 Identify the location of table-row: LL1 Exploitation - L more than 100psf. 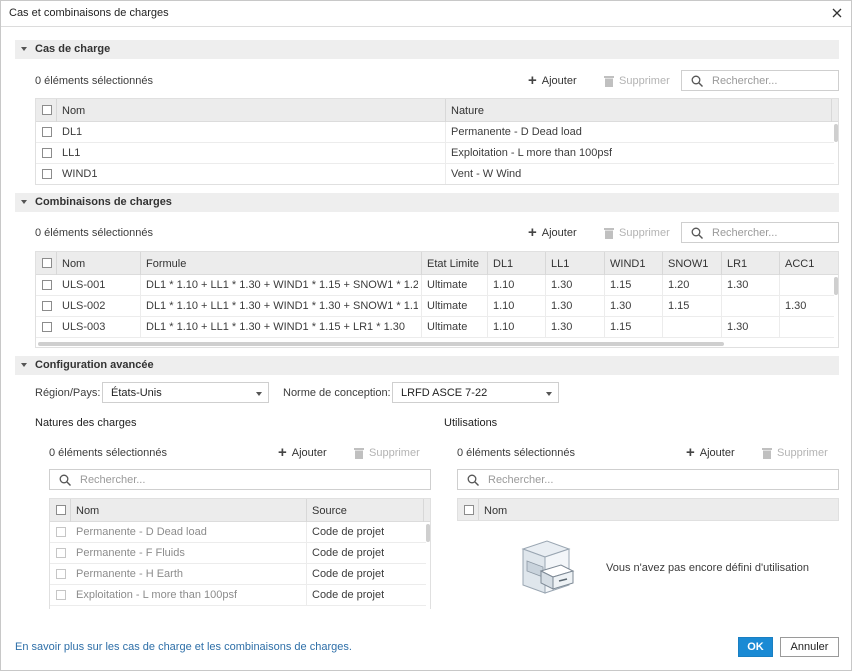
(435, 153).